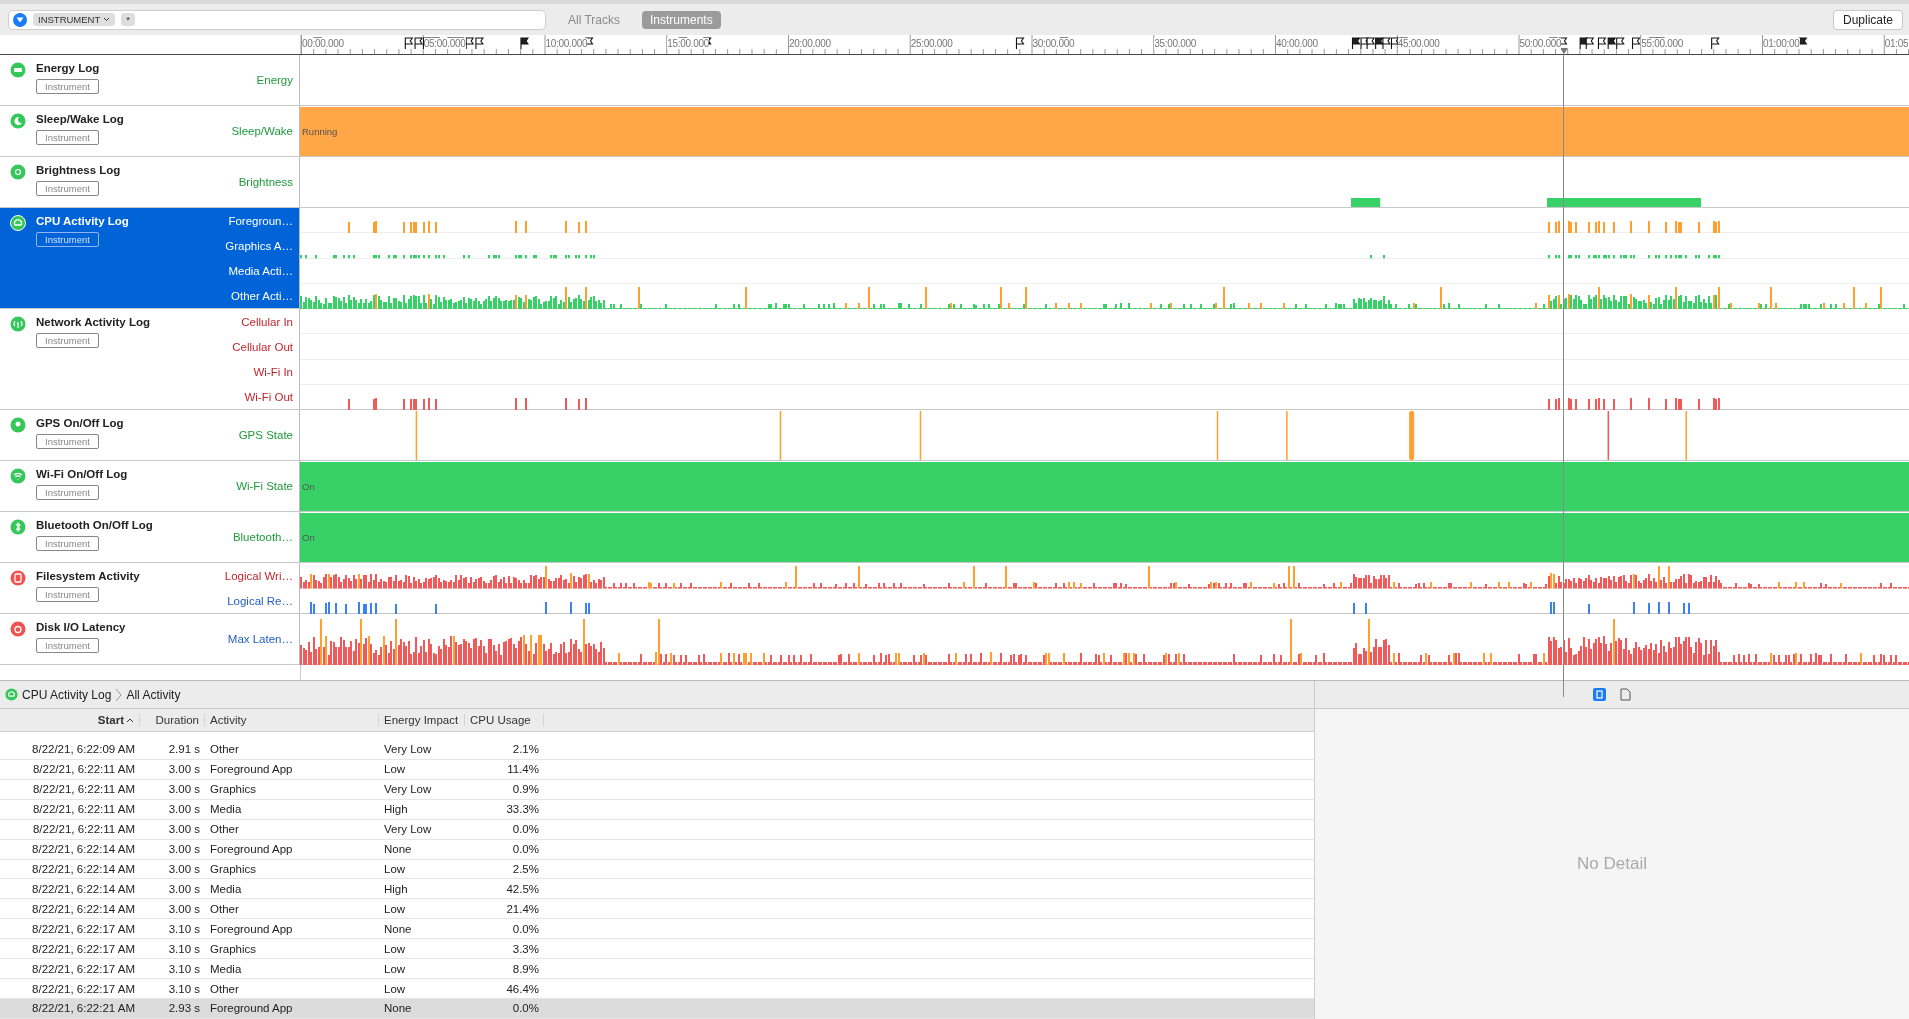  Describe the element at coordinates (657, 1009) in the screenshot. I see `table-row: 8/22/21, 6:22:21 AM 2.93 s Foreground App None 0.0%` at that location.